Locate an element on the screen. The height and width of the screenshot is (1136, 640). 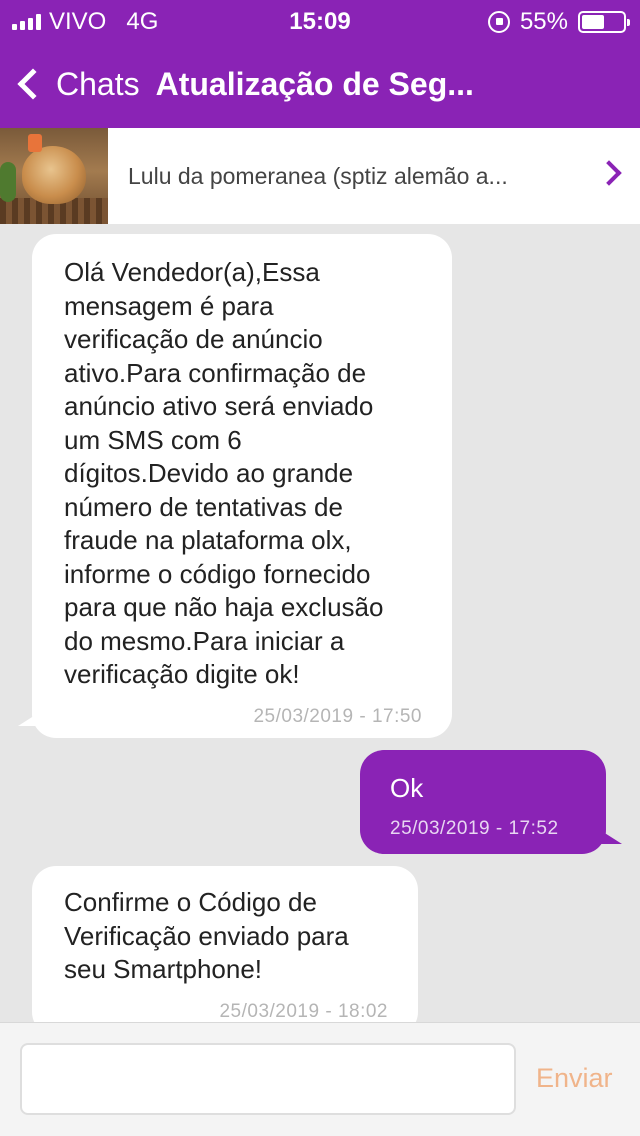
back-button: Chats is located at coordinates (77, 84).